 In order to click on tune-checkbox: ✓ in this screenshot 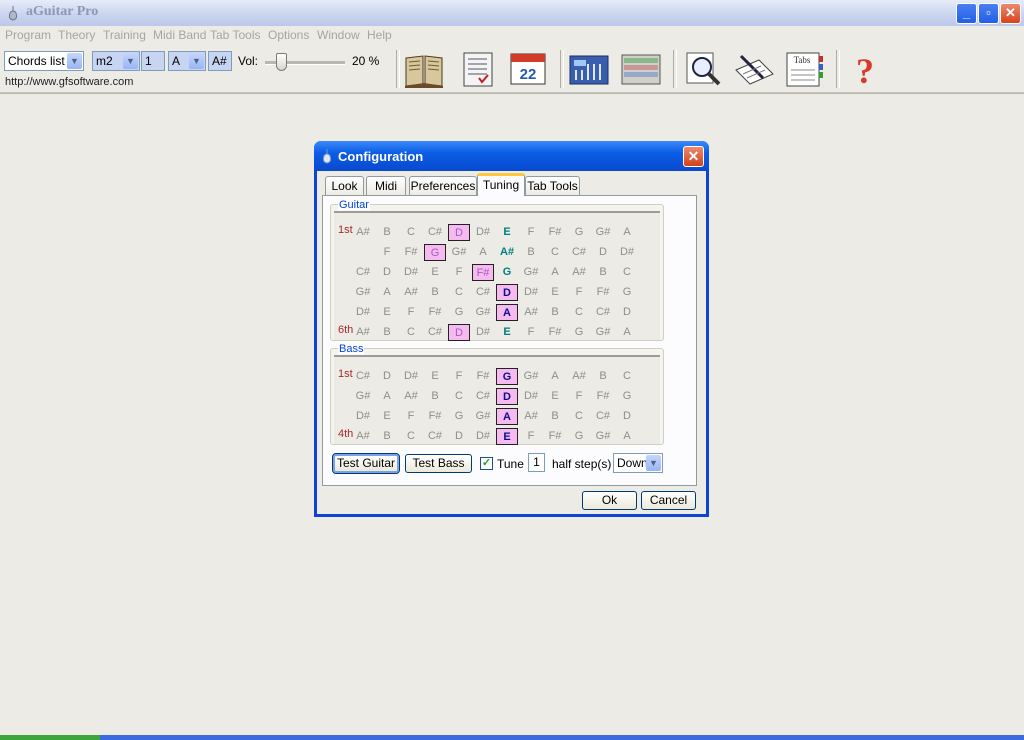, I will do `click(486, 463)`.